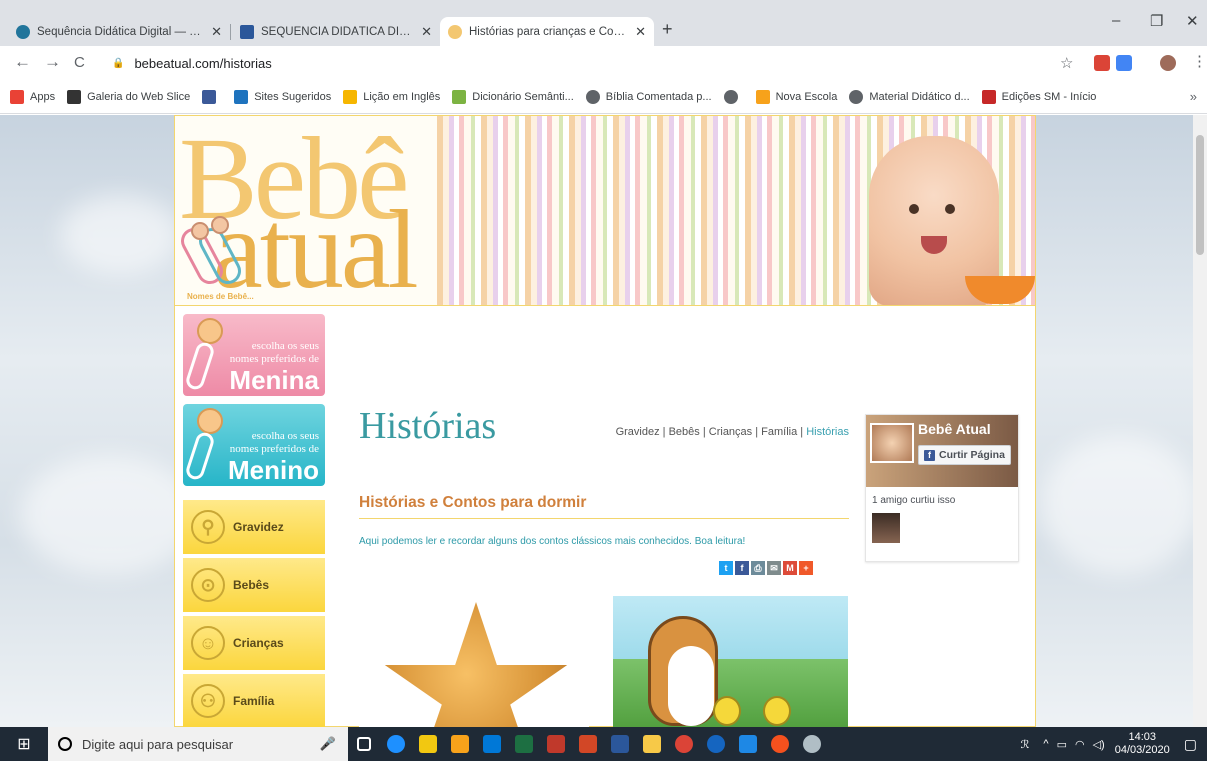 The image size is (1207, 761). What do you see at coordinates (892, 443) in the screenshot?
I see `facebook-page-avatar` at bounding box center [892, 443].